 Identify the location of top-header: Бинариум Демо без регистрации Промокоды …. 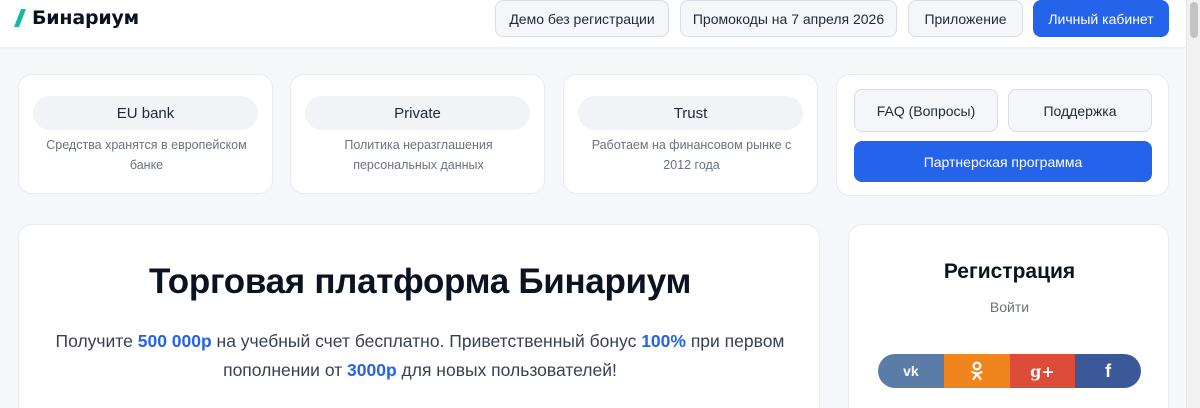
(593, 23).